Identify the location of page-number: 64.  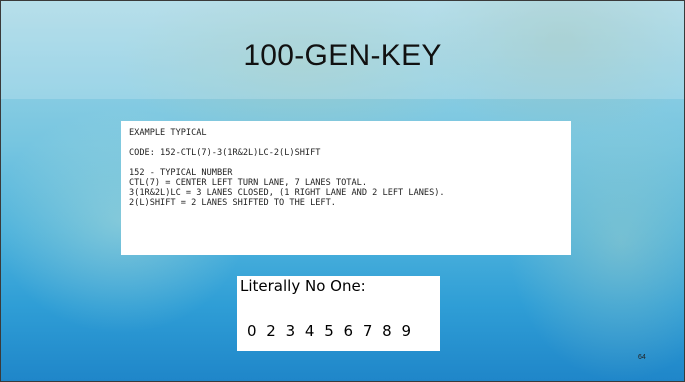
(642, 357).